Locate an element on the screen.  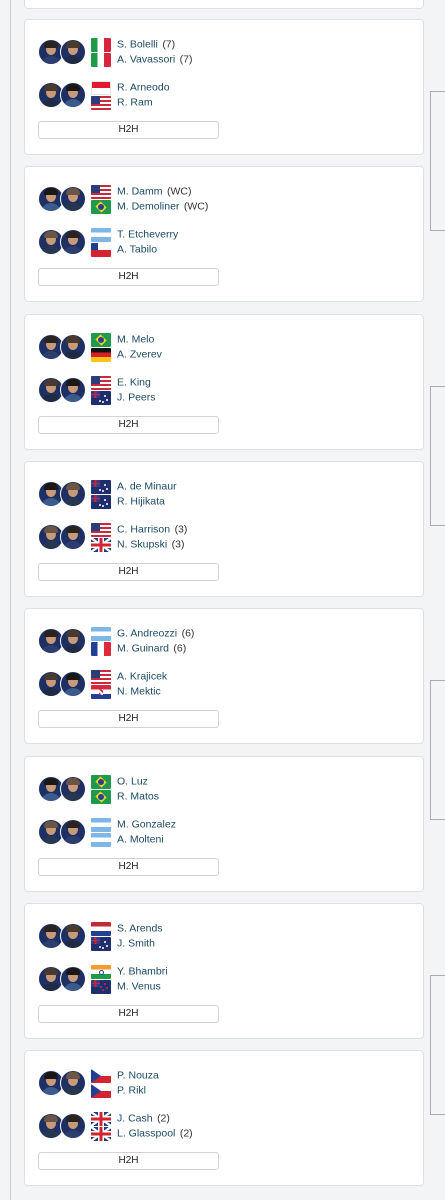
player-entry: M. Guinard (6) is located at coordinates (138, 648).